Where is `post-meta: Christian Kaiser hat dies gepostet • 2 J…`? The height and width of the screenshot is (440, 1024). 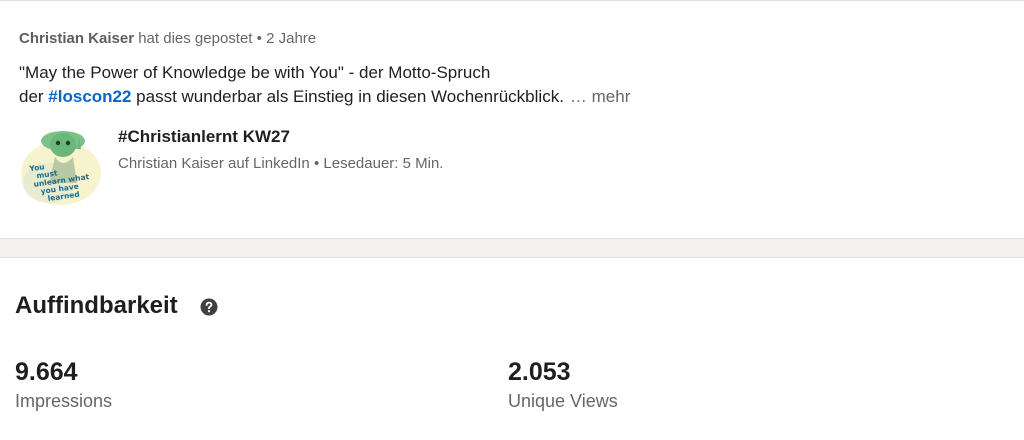 post-meta: Christian Kaiser hat dies gepostet • 2 J… is located at coordinates (167, 38).